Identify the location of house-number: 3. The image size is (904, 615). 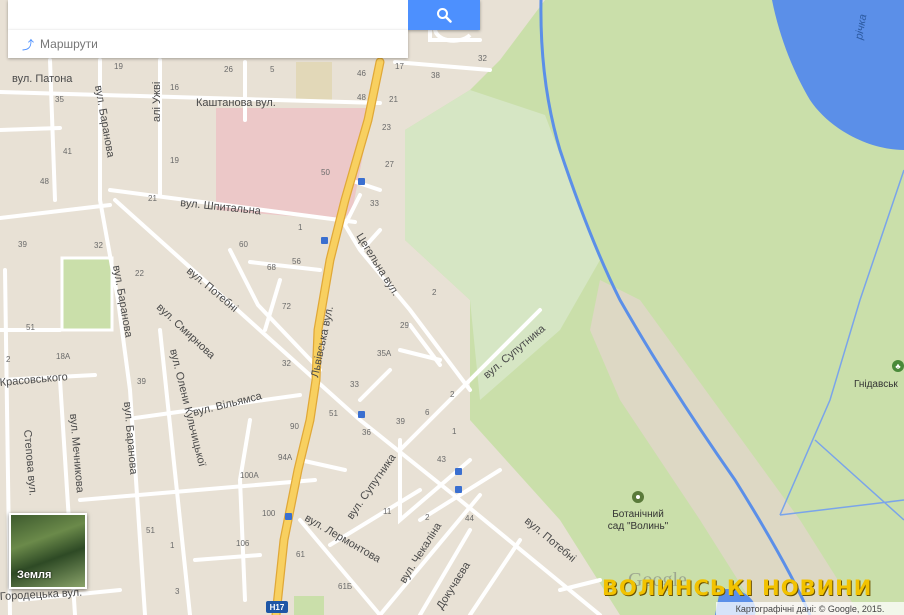
(177, 591).